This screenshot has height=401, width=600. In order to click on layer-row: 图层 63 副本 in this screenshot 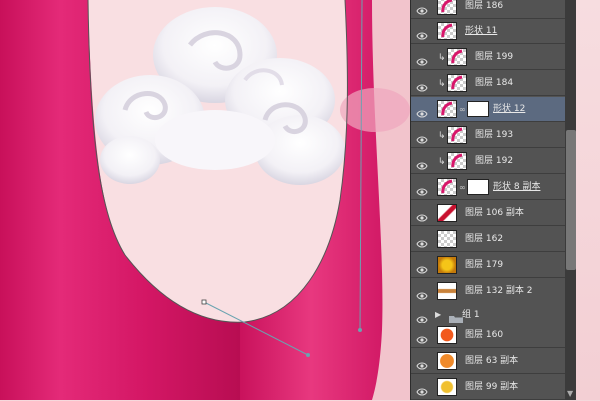, I will do `click(493, 361)`.